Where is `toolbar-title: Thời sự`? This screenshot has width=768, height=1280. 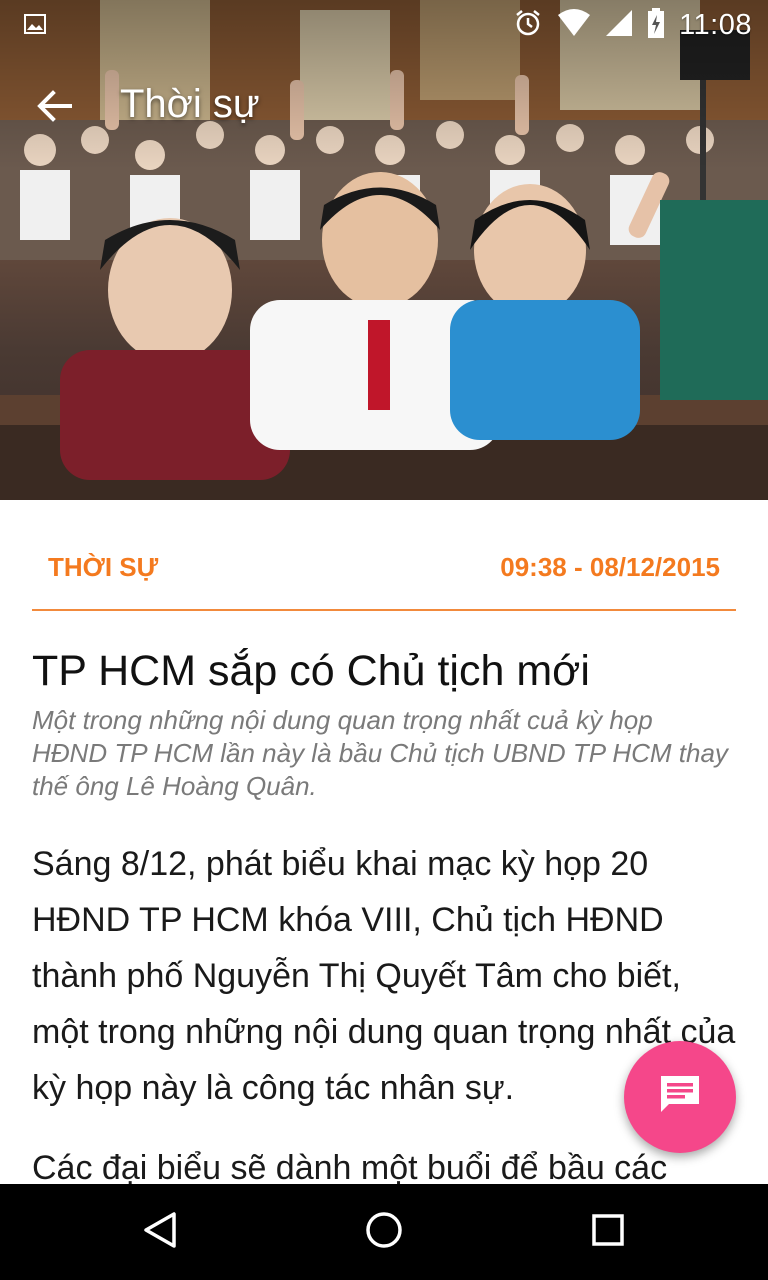 toolbar-title: Thời sự is located at coordinates (190, 104).